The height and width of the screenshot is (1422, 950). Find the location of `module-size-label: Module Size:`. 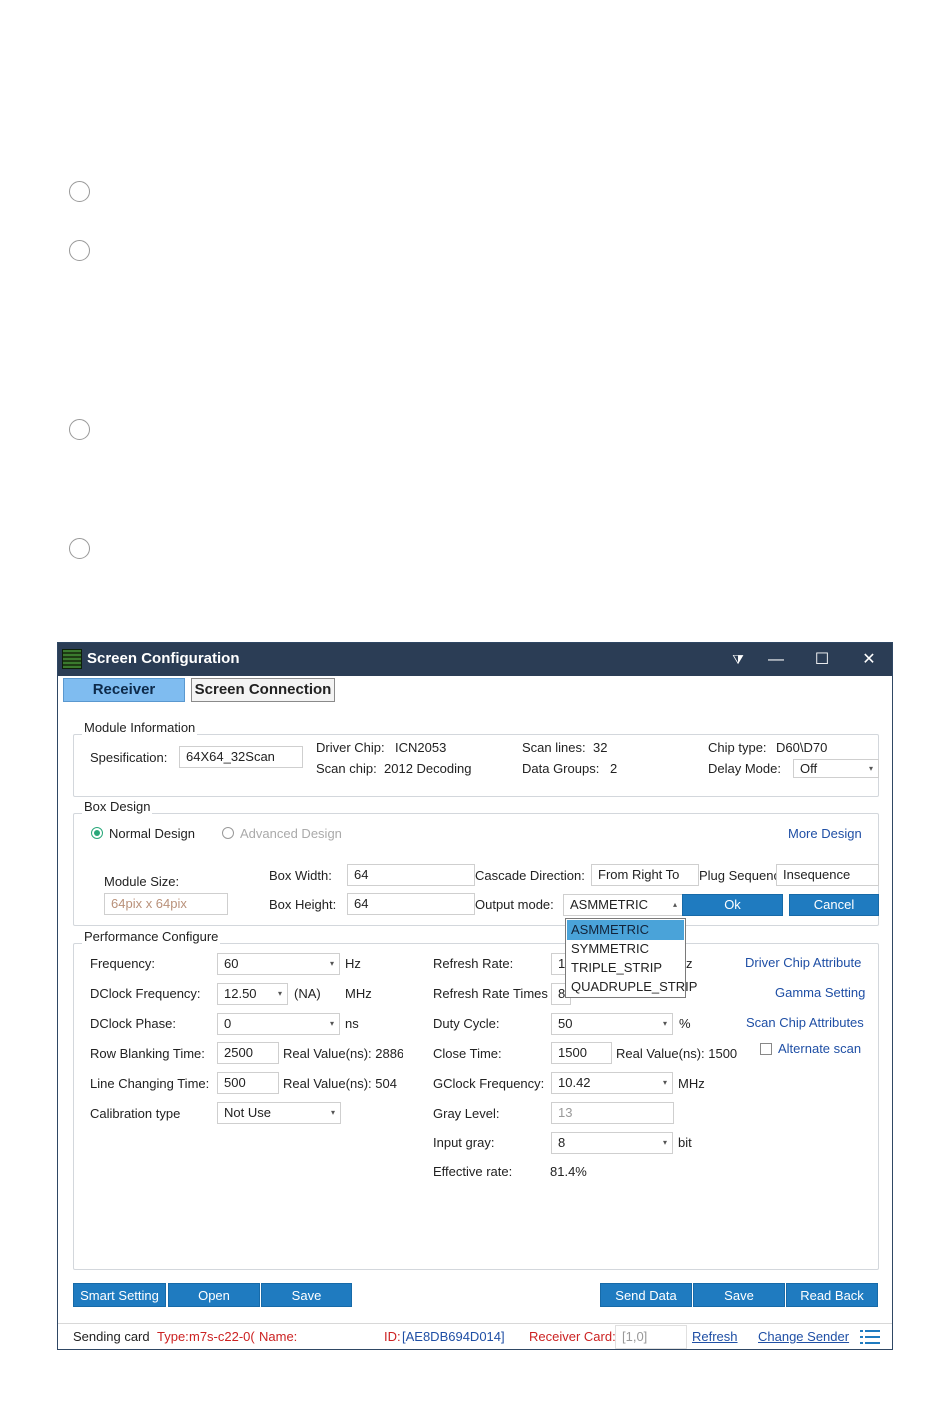

module-size-label: Module Size: is located at coordinates (142, 881).